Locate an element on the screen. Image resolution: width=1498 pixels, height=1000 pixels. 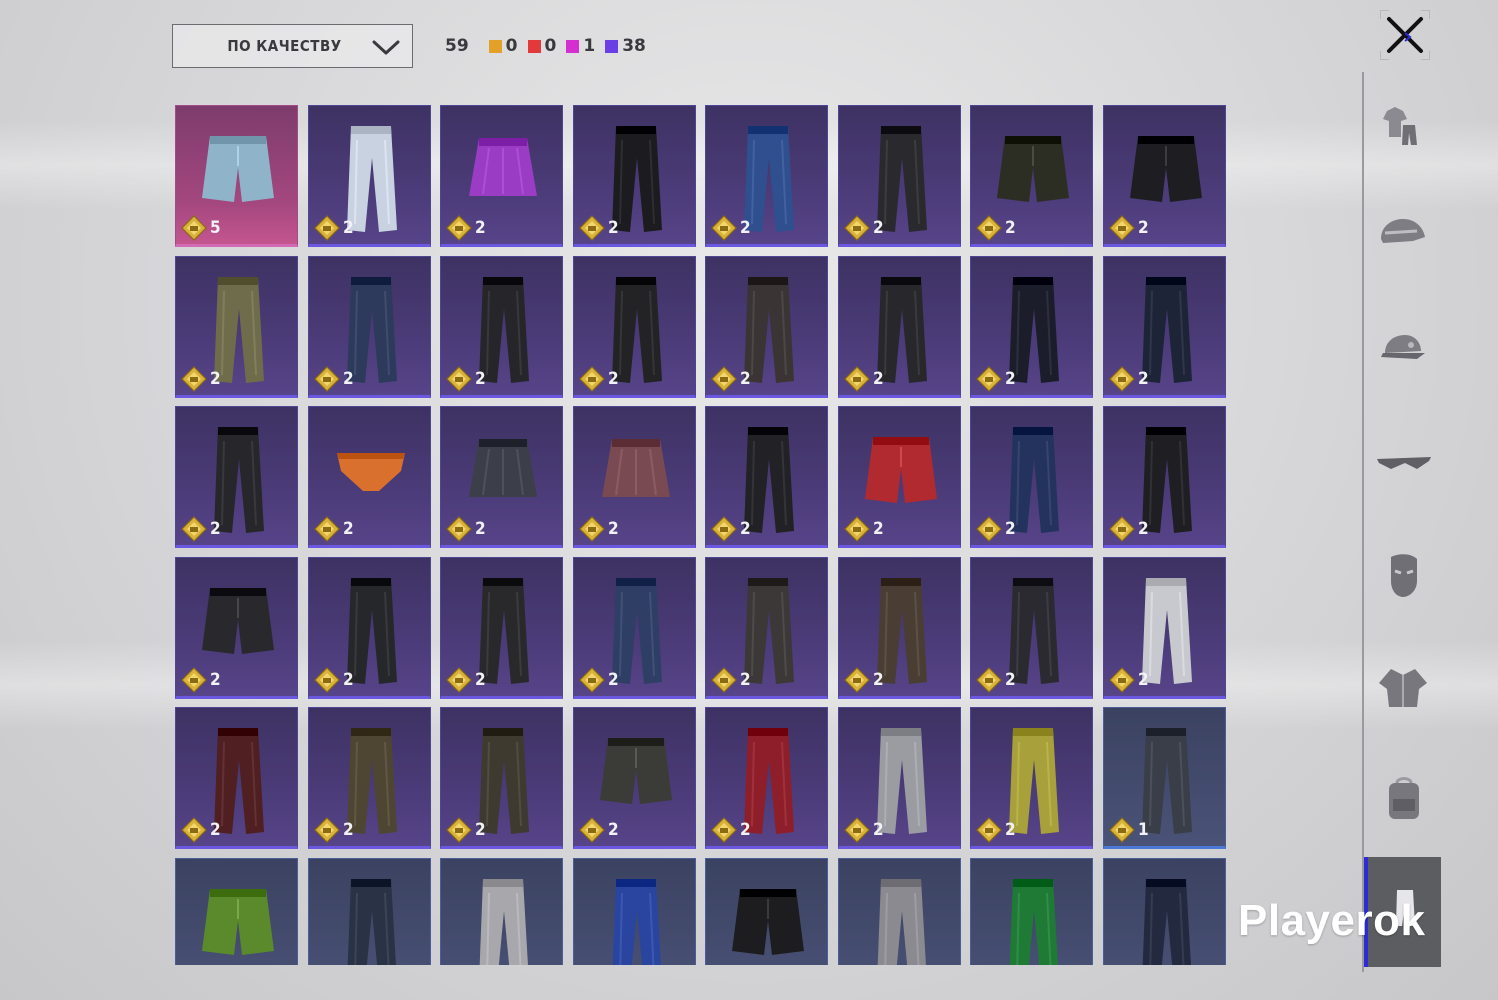
mask-icon is located at coordinates (1404, 575).